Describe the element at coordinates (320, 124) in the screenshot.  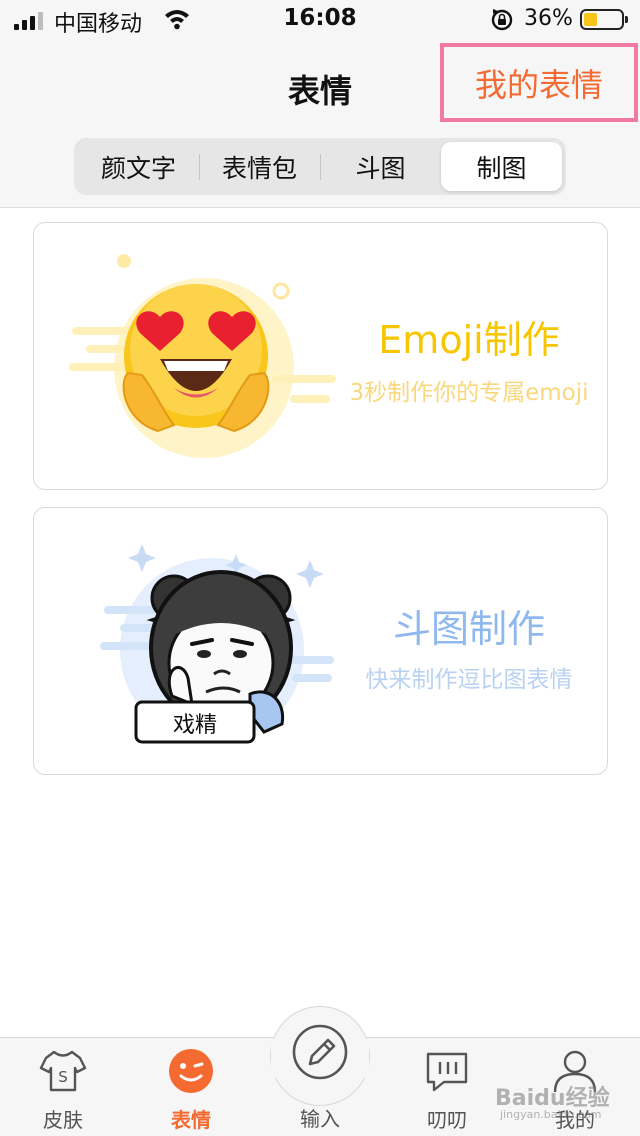
I see `header: 表情 我的表情 颜文字 表情包 斗图 制图` at that location.